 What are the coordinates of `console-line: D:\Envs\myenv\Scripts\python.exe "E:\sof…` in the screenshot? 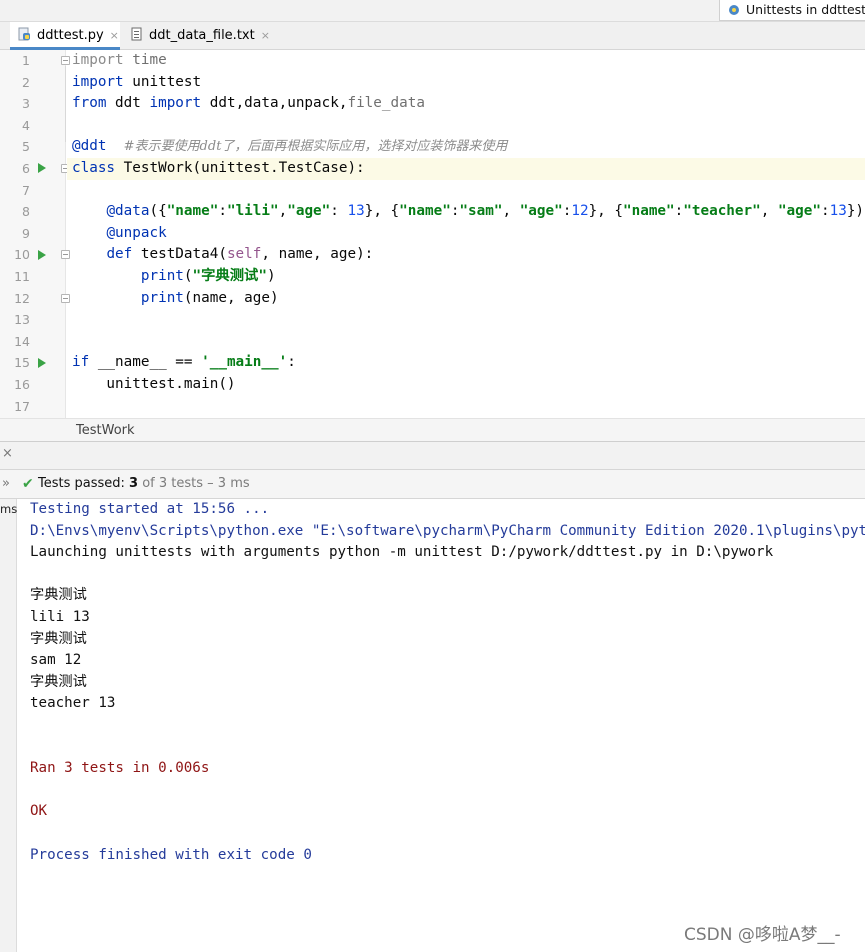 It's located at (447, 530).